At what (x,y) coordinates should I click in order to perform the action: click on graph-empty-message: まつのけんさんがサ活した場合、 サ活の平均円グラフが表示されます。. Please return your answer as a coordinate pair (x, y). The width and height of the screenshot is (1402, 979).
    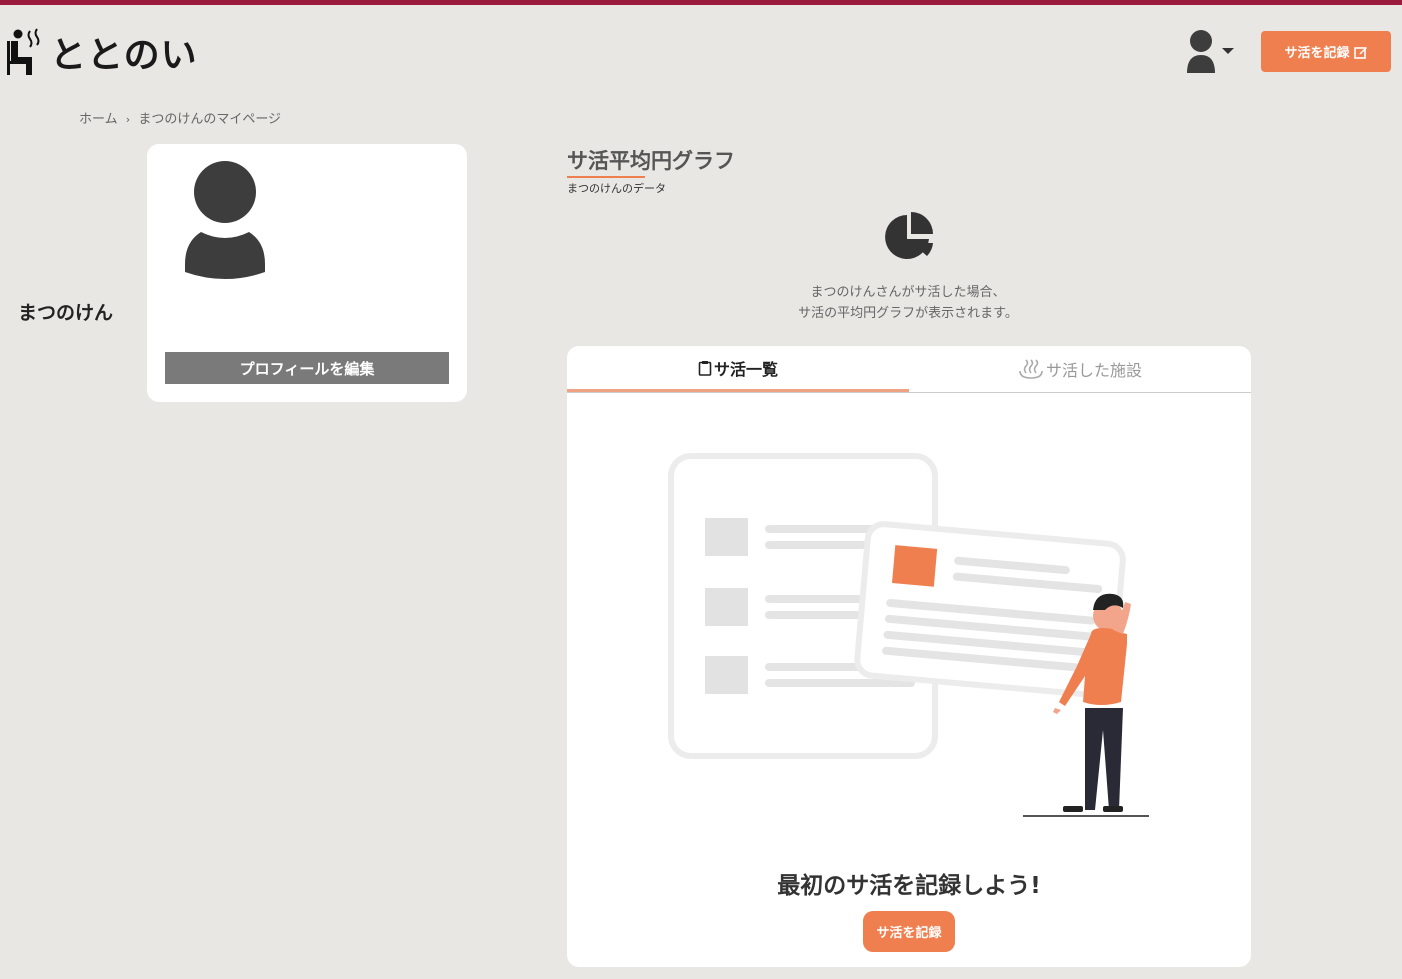
    Looking at the image, I should click on (908, 303).